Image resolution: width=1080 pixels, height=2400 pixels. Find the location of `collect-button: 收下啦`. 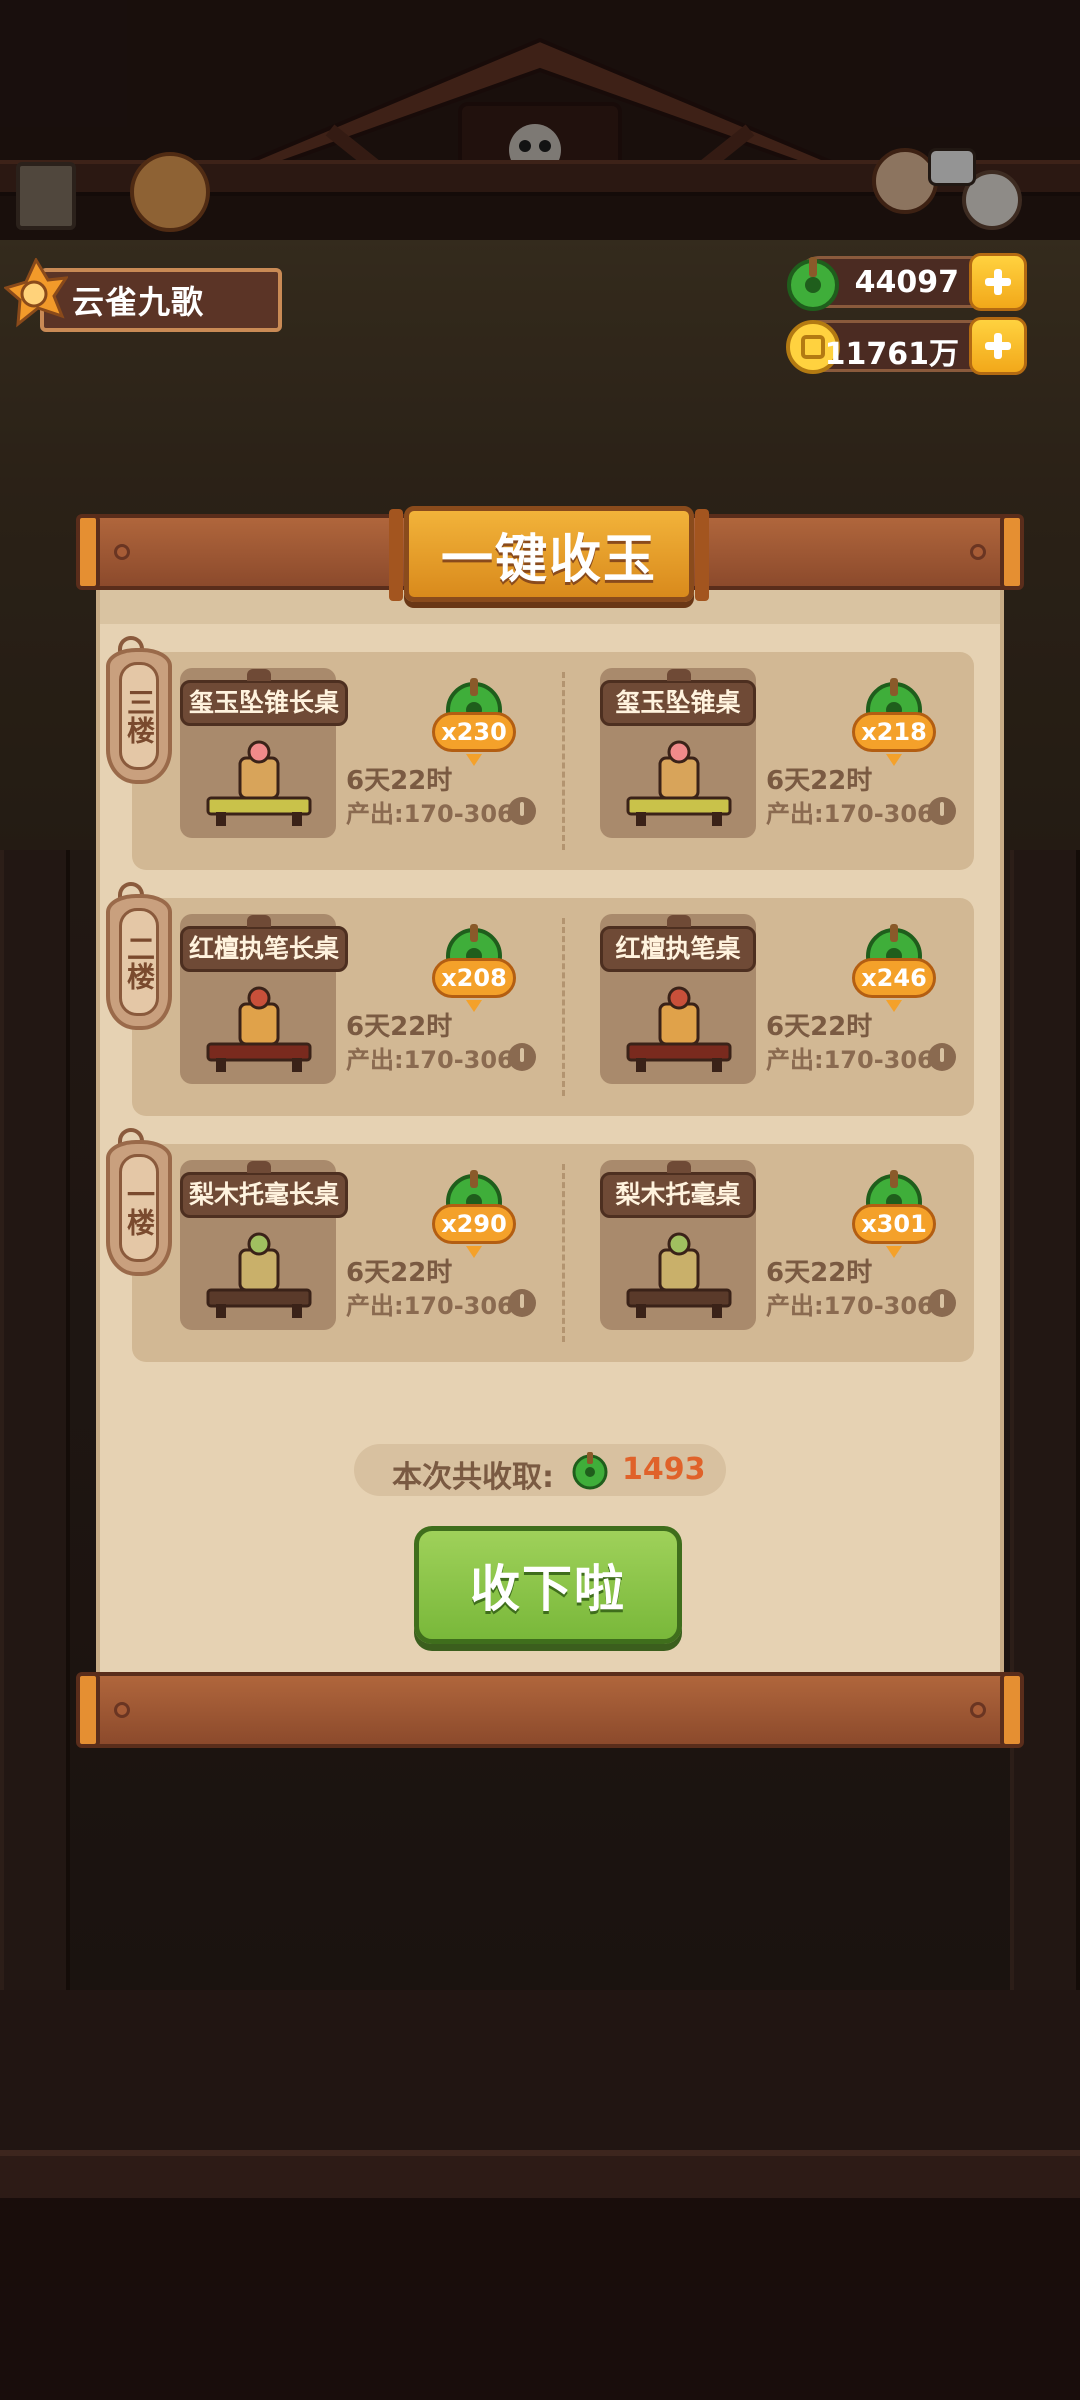

collect-button: 收下啦 is located at coordinates (548, 1585).